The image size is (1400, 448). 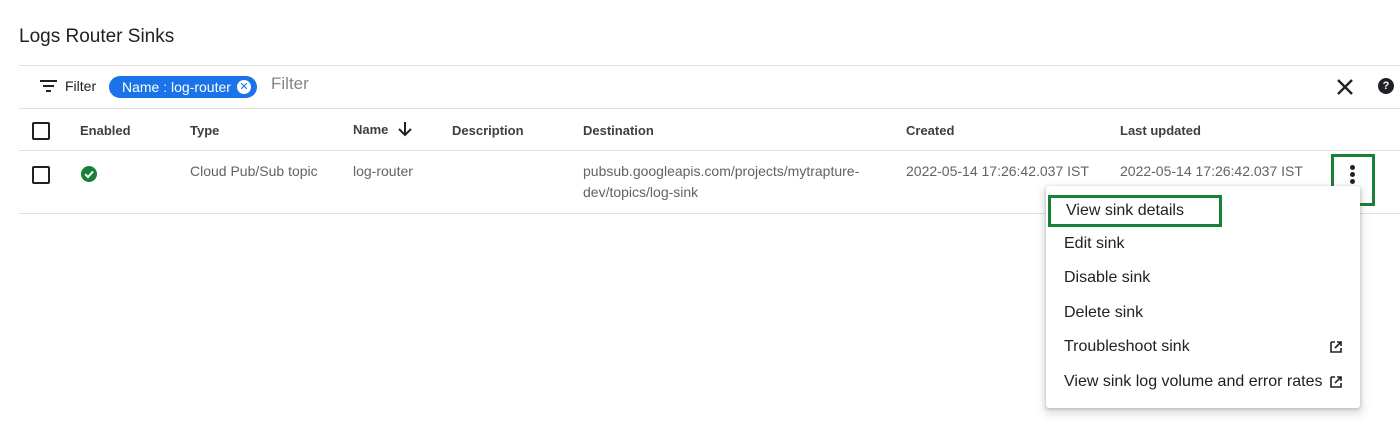 I want to click on filter-input, so click(x=671, y=84).